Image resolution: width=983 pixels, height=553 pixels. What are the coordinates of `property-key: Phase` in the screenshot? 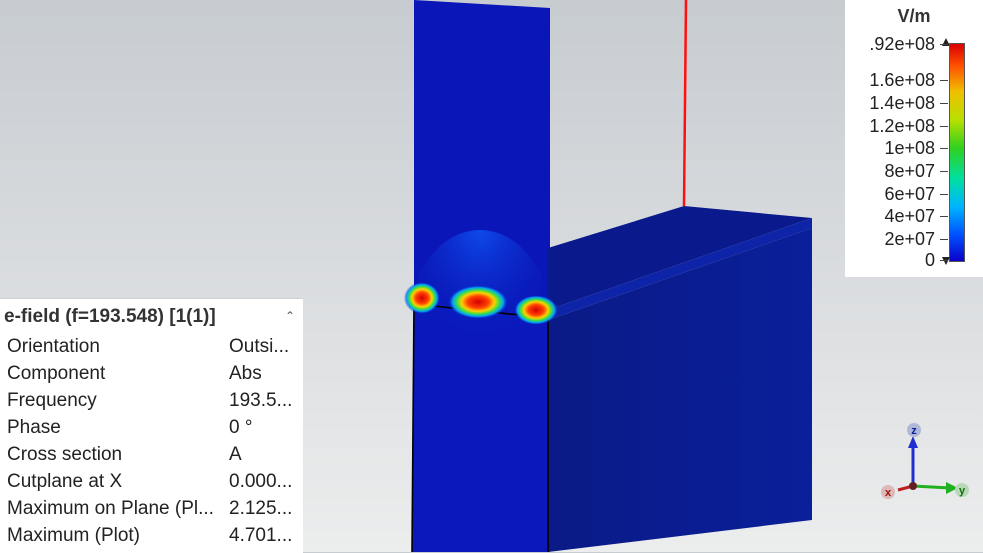 It's located at (34, 427).